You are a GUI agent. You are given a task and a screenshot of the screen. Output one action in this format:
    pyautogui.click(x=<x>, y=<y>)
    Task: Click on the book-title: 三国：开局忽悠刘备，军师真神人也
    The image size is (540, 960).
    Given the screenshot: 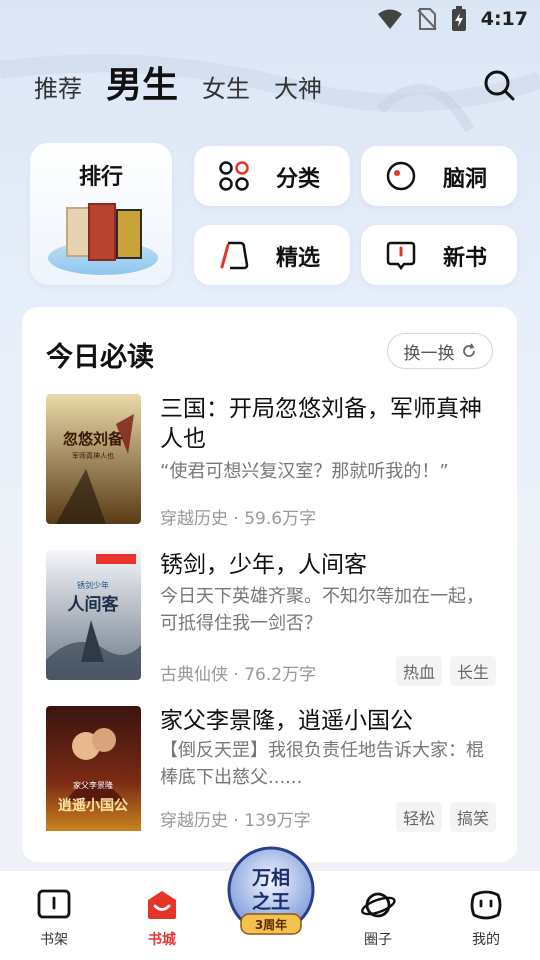 What is the action you would take?
    pyautogui.click(x=321, y=424)
    